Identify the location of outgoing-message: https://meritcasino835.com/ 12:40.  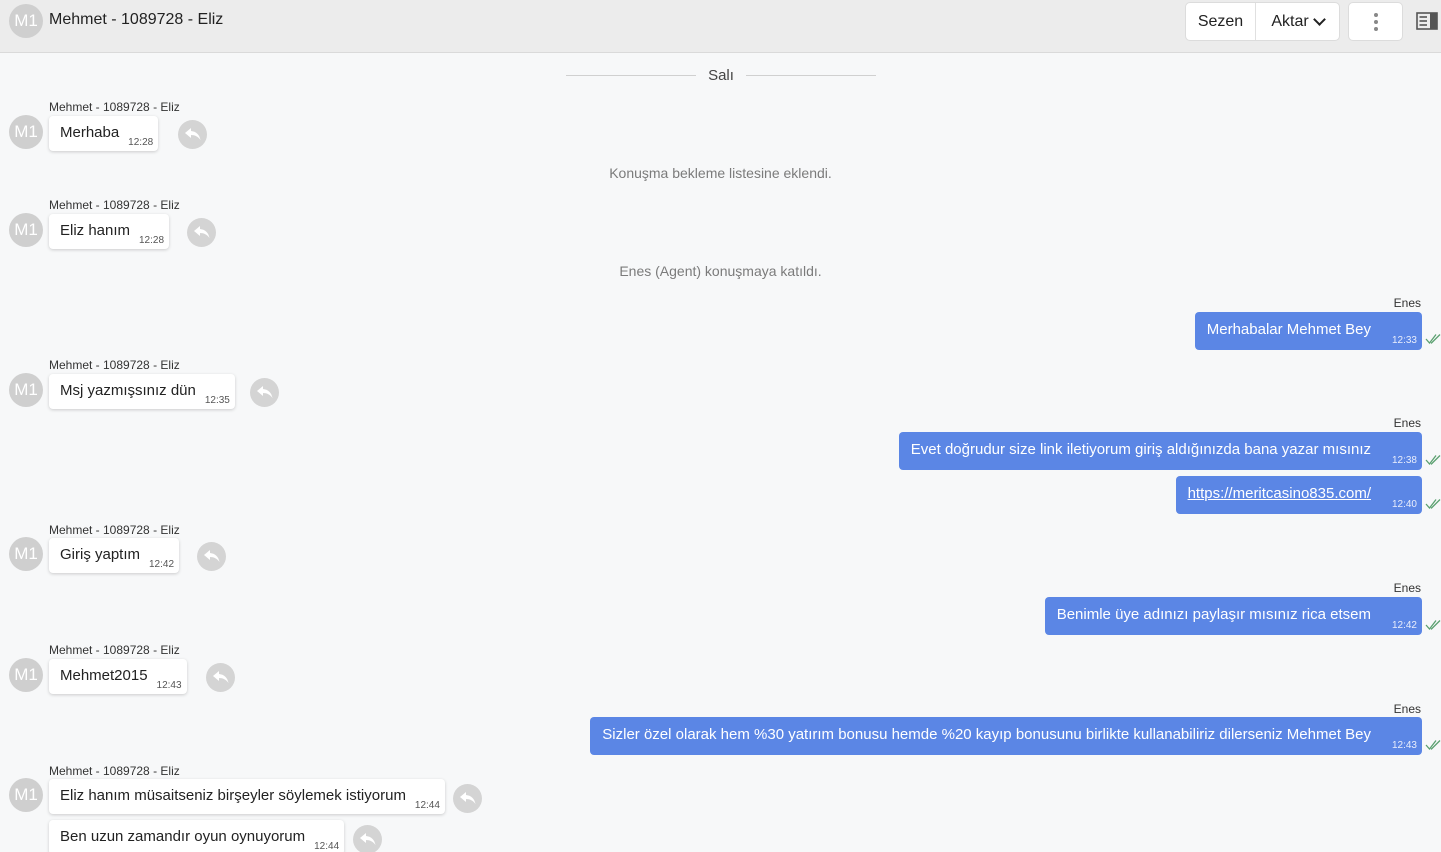
(1298, 495).